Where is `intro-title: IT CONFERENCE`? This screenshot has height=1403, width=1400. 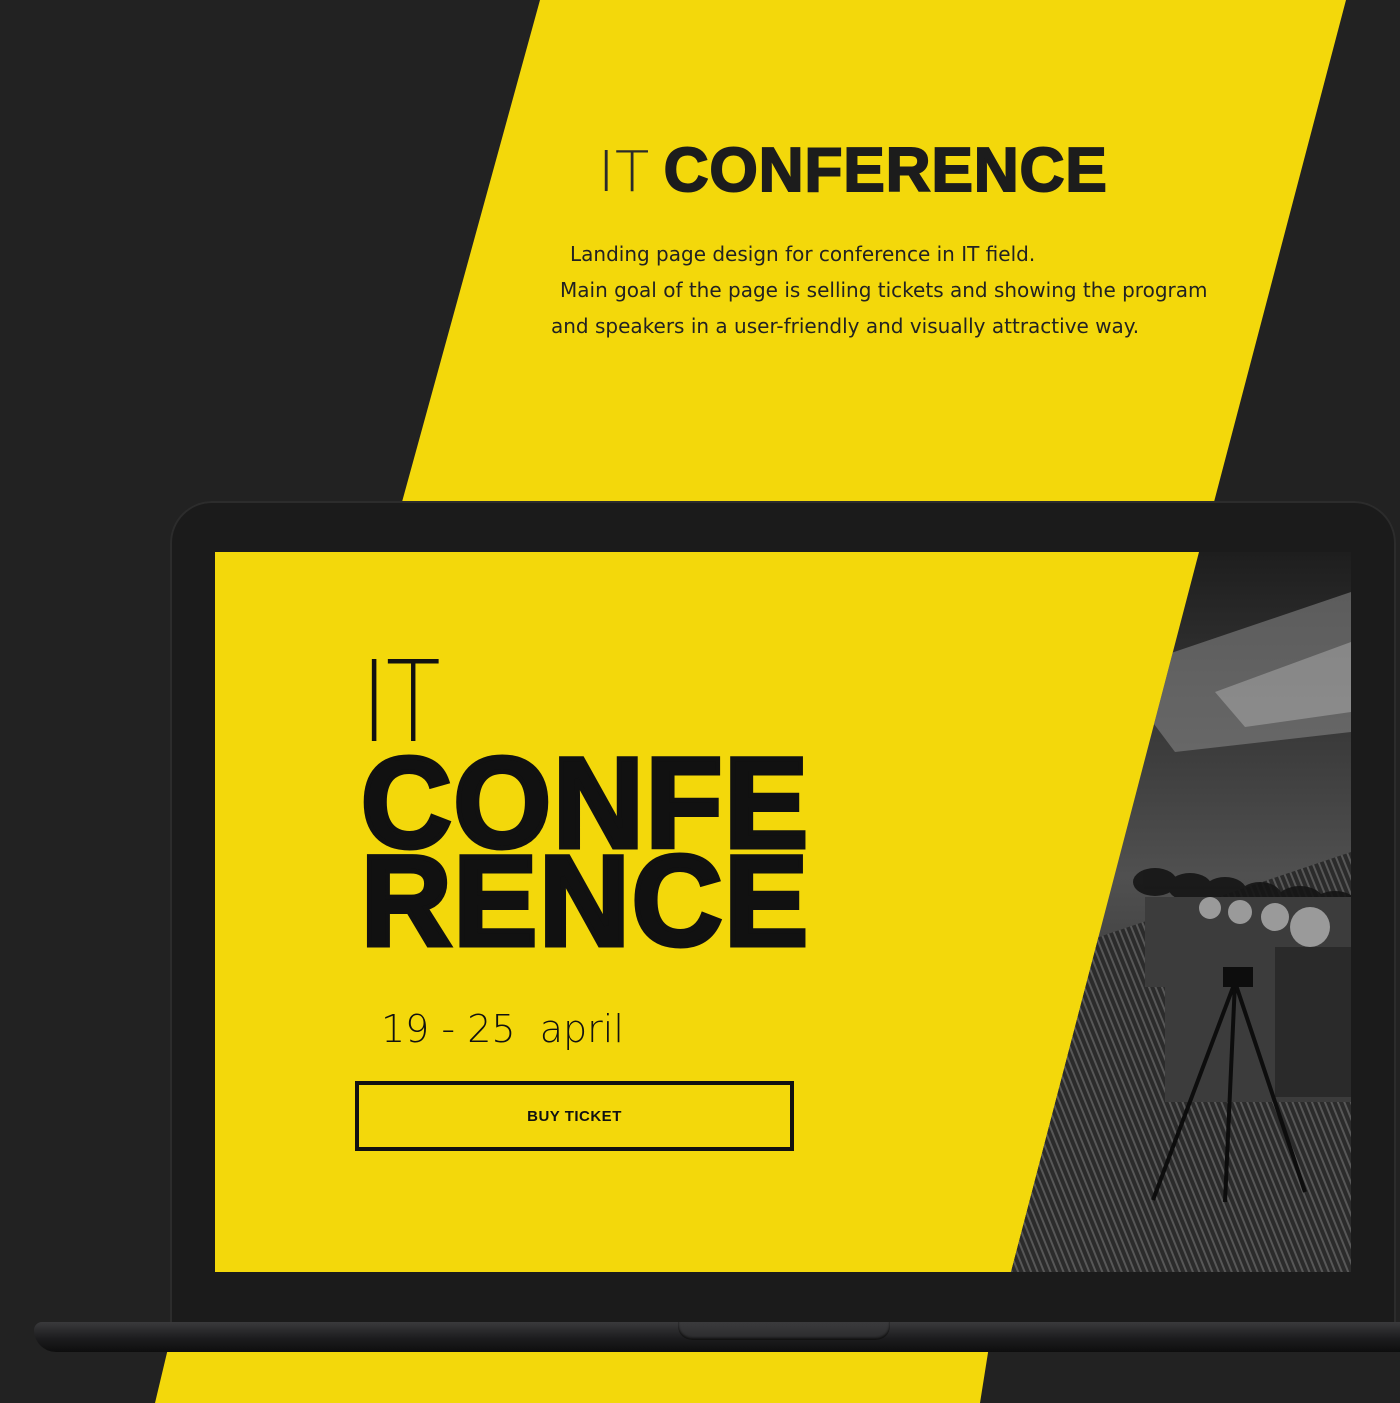 intro-title: IT CONFERENCE is located at coordinates (853, 171).